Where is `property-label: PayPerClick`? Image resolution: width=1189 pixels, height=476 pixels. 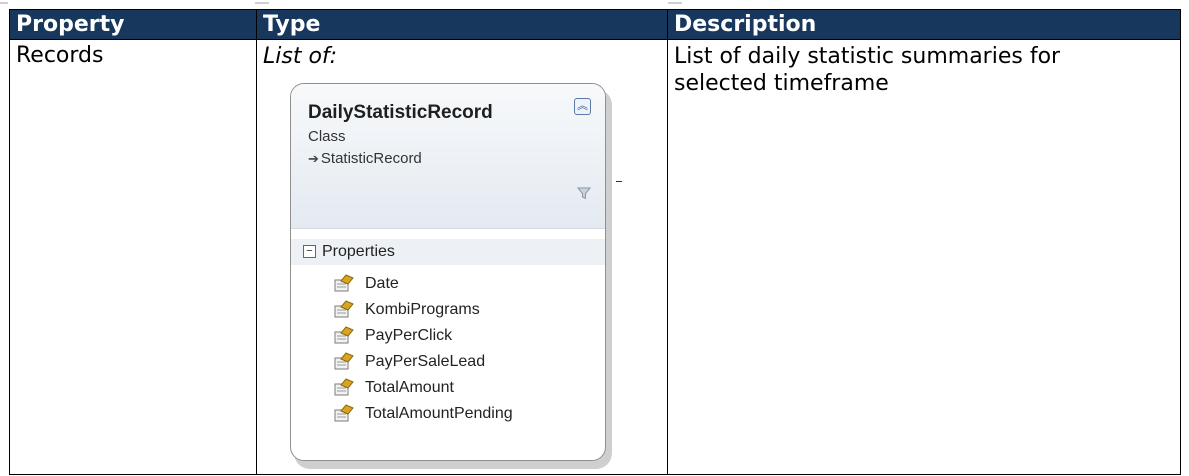 property-label: PayPerClick is located at coordinates (409, 335).